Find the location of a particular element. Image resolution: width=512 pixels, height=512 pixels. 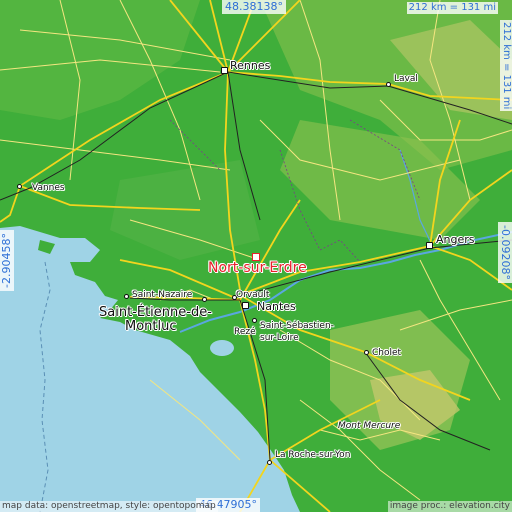

laval-marker-icon is located at coordinates (388, 84).